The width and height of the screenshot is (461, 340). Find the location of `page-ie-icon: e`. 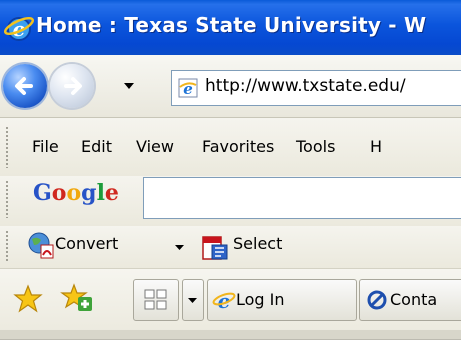

page-ie-icon: e is located at coordinates (188, 88).